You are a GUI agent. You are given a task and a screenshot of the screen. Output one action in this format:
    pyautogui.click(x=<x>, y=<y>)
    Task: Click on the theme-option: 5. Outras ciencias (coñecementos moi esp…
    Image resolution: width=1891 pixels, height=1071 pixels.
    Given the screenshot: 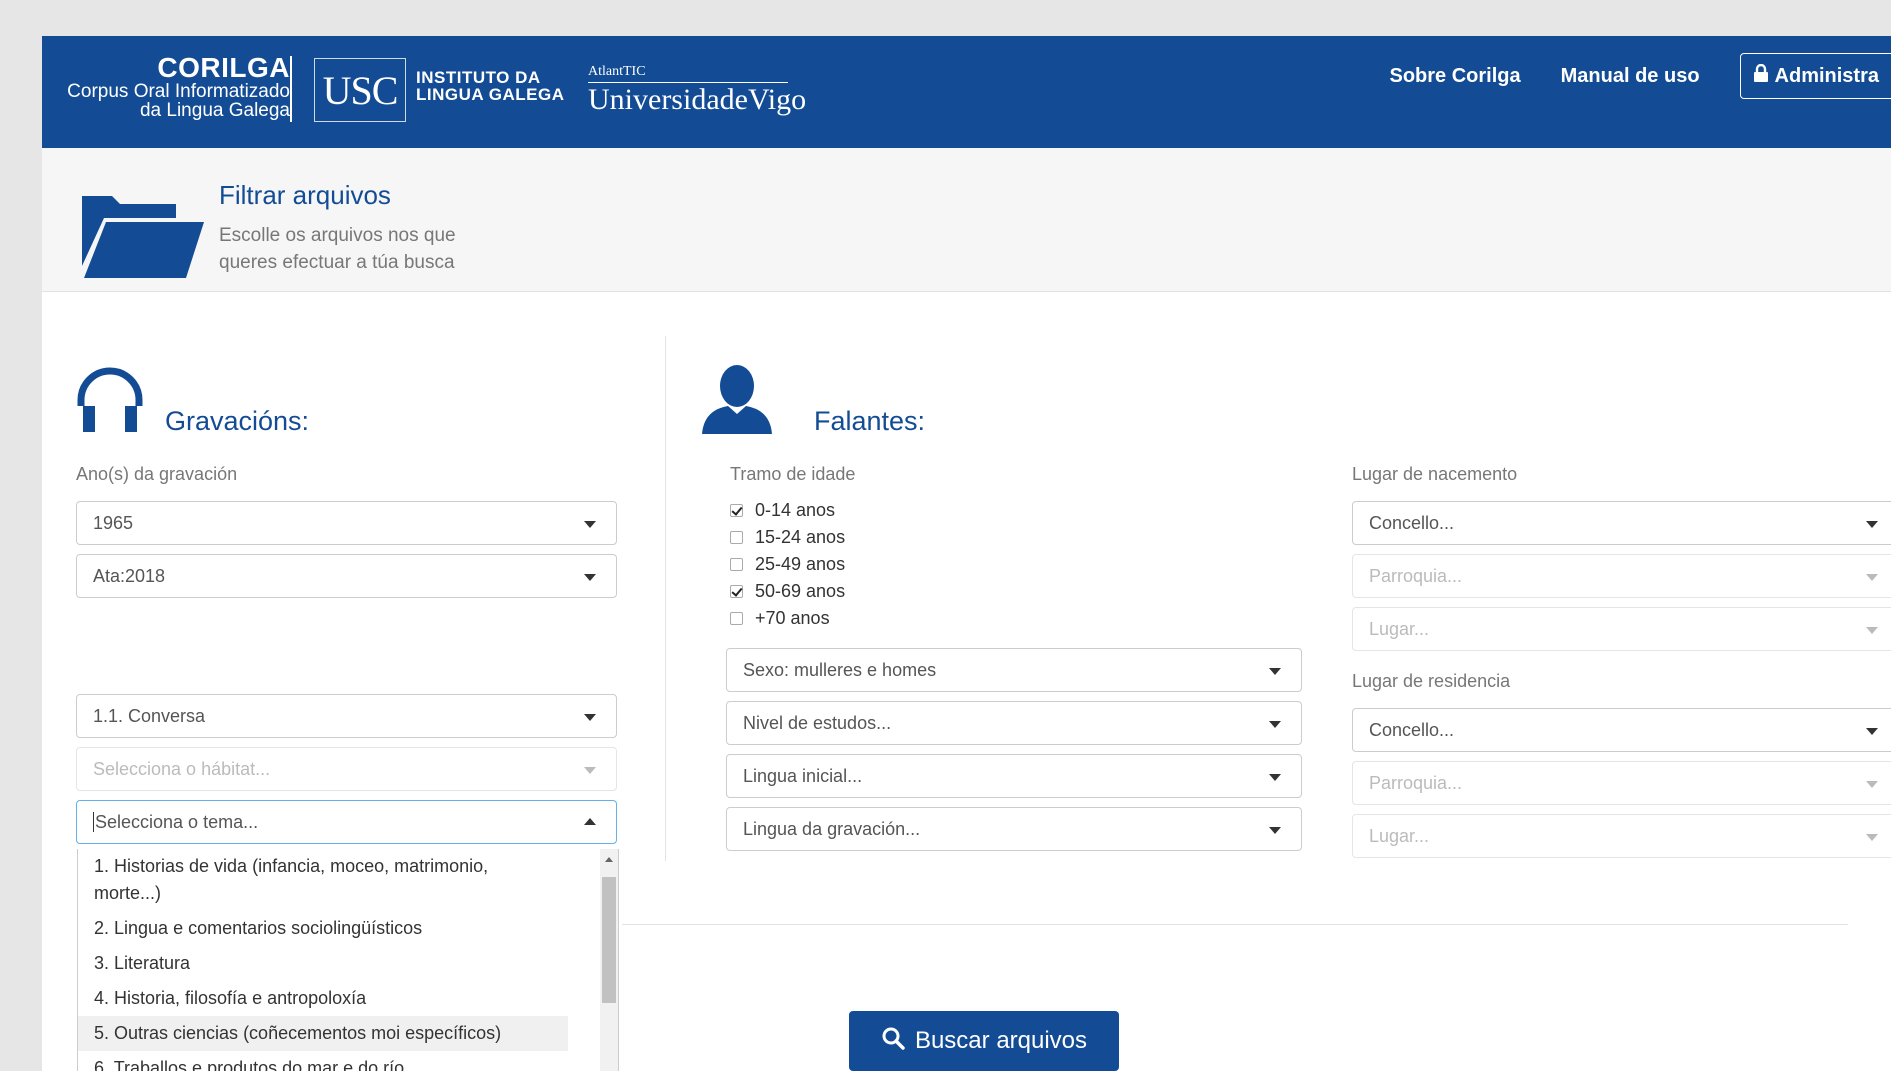 What is the action you would take?
    pyautogui.click(x=323, y=1033)
    